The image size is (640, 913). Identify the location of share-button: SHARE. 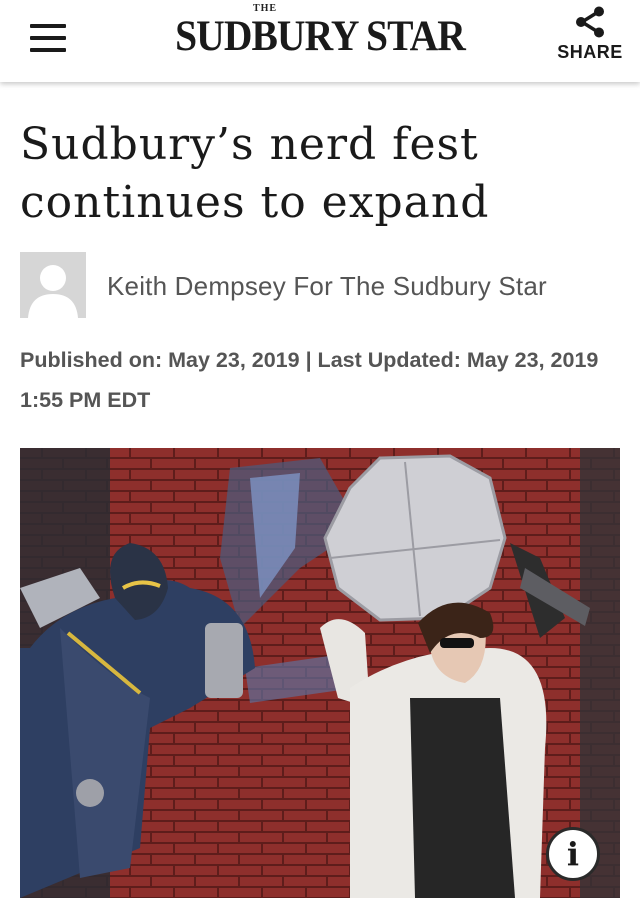
(590, 37).